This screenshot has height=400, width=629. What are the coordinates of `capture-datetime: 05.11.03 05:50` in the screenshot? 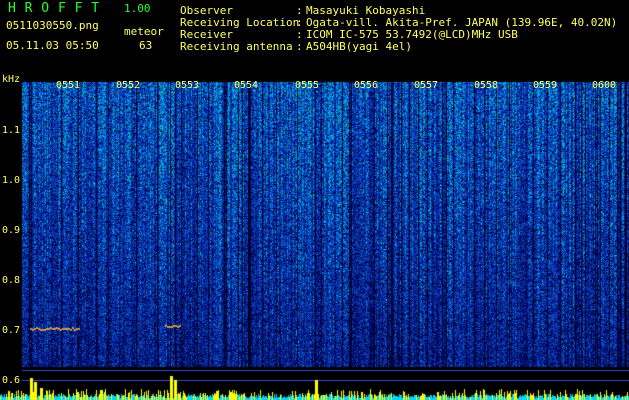 It's located at (52, 45).